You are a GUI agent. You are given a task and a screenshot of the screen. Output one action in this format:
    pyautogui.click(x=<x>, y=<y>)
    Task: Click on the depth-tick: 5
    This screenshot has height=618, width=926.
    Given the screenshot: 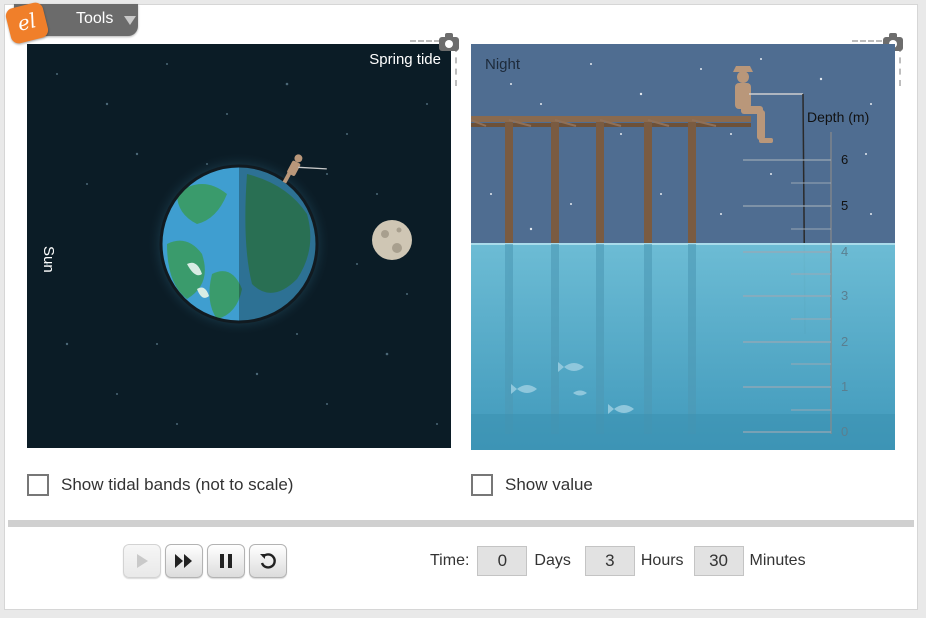 What is the action you would take?
    pyautogui.click(x=845, y=205)
    